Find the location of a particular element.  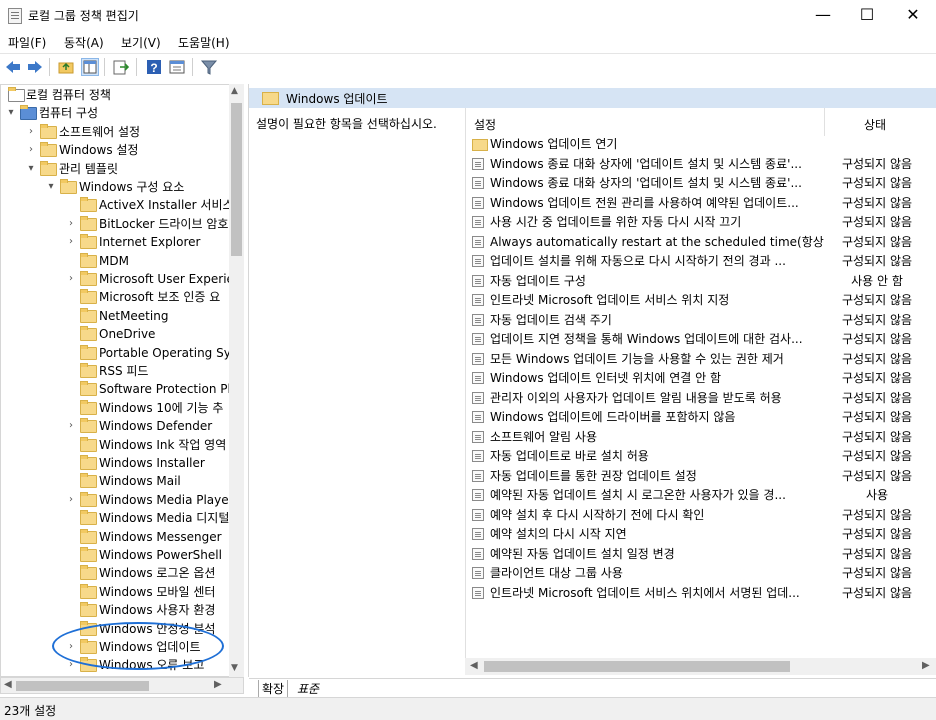

column-header-setting: 설정 is located at coordinates (485, 124).